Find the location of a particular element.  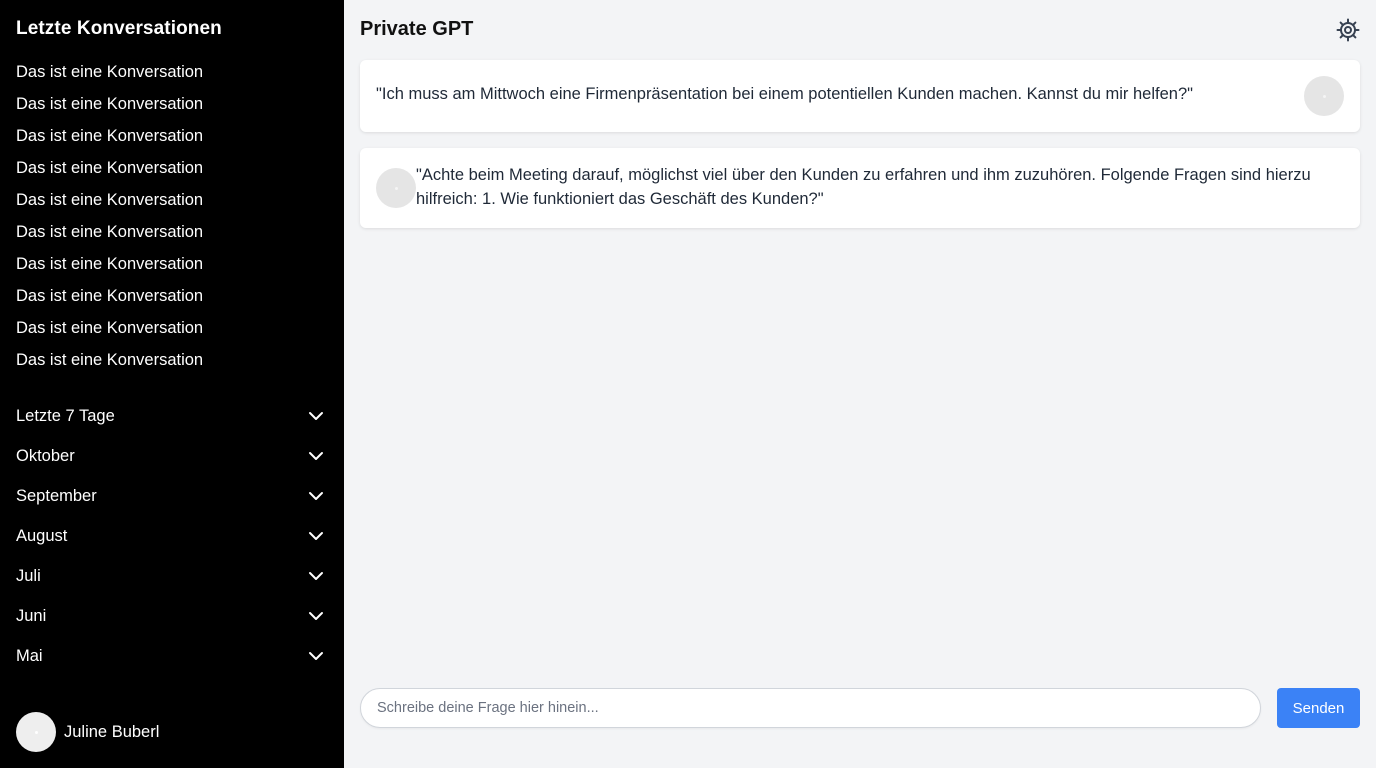

month-group-label: Juli is located at coordinates (28, 575).